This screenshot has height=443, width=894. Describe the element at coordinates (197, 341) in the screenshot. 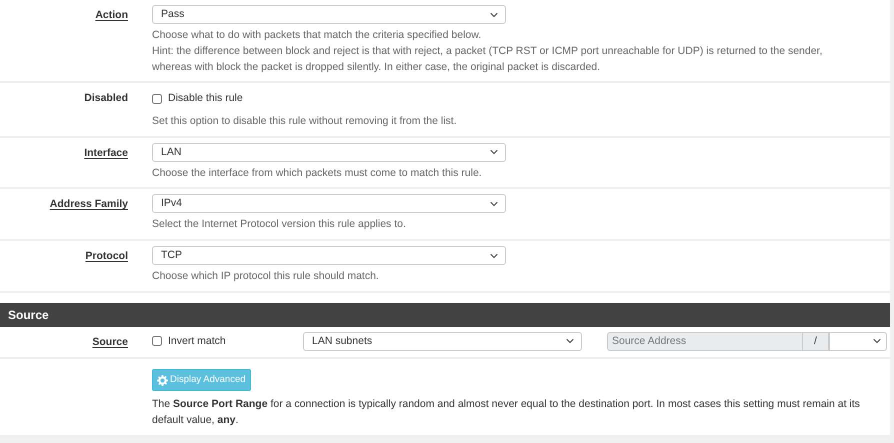

I see `checkbox-label: Invert match` at that location.